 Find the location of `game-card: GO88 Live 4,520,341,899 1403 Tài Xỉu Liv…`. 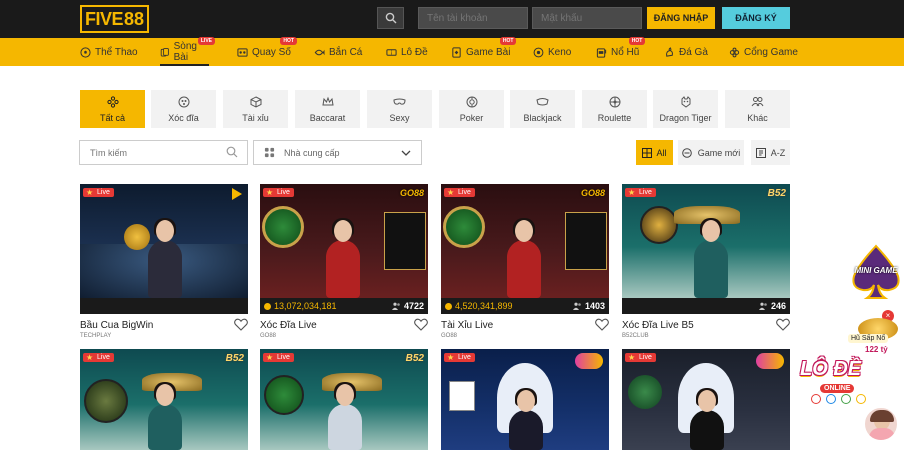

game-card: GO88 Live 4,520,341,899 1403 Tài Xỉu Liv… is located at coordinates (525, 261).